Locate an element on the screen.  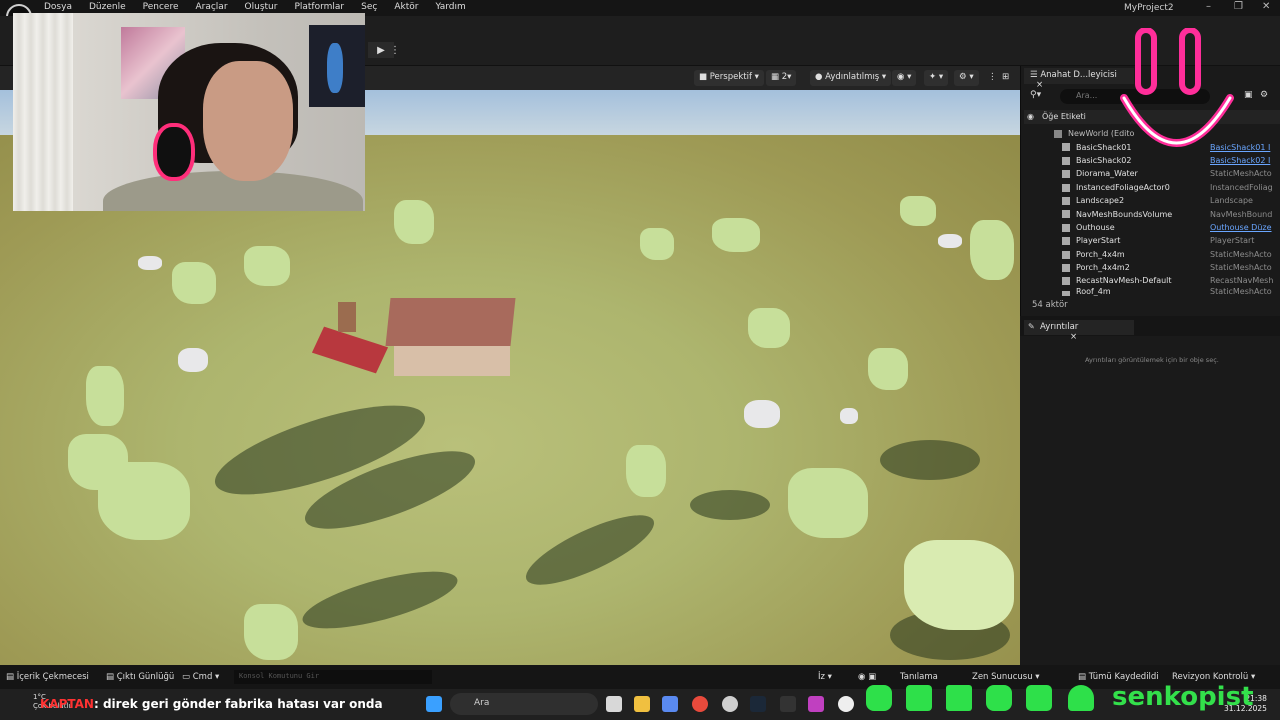
menu-build: Oluştur is located at coordinates (261, 7).